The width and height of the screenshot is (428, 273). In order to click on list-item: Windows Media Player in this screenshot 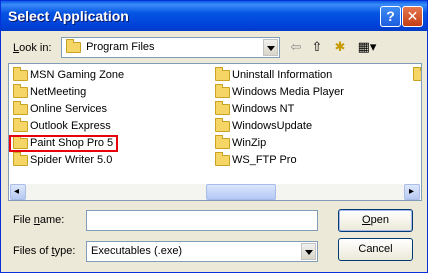, I will do `click(279, 91)`.